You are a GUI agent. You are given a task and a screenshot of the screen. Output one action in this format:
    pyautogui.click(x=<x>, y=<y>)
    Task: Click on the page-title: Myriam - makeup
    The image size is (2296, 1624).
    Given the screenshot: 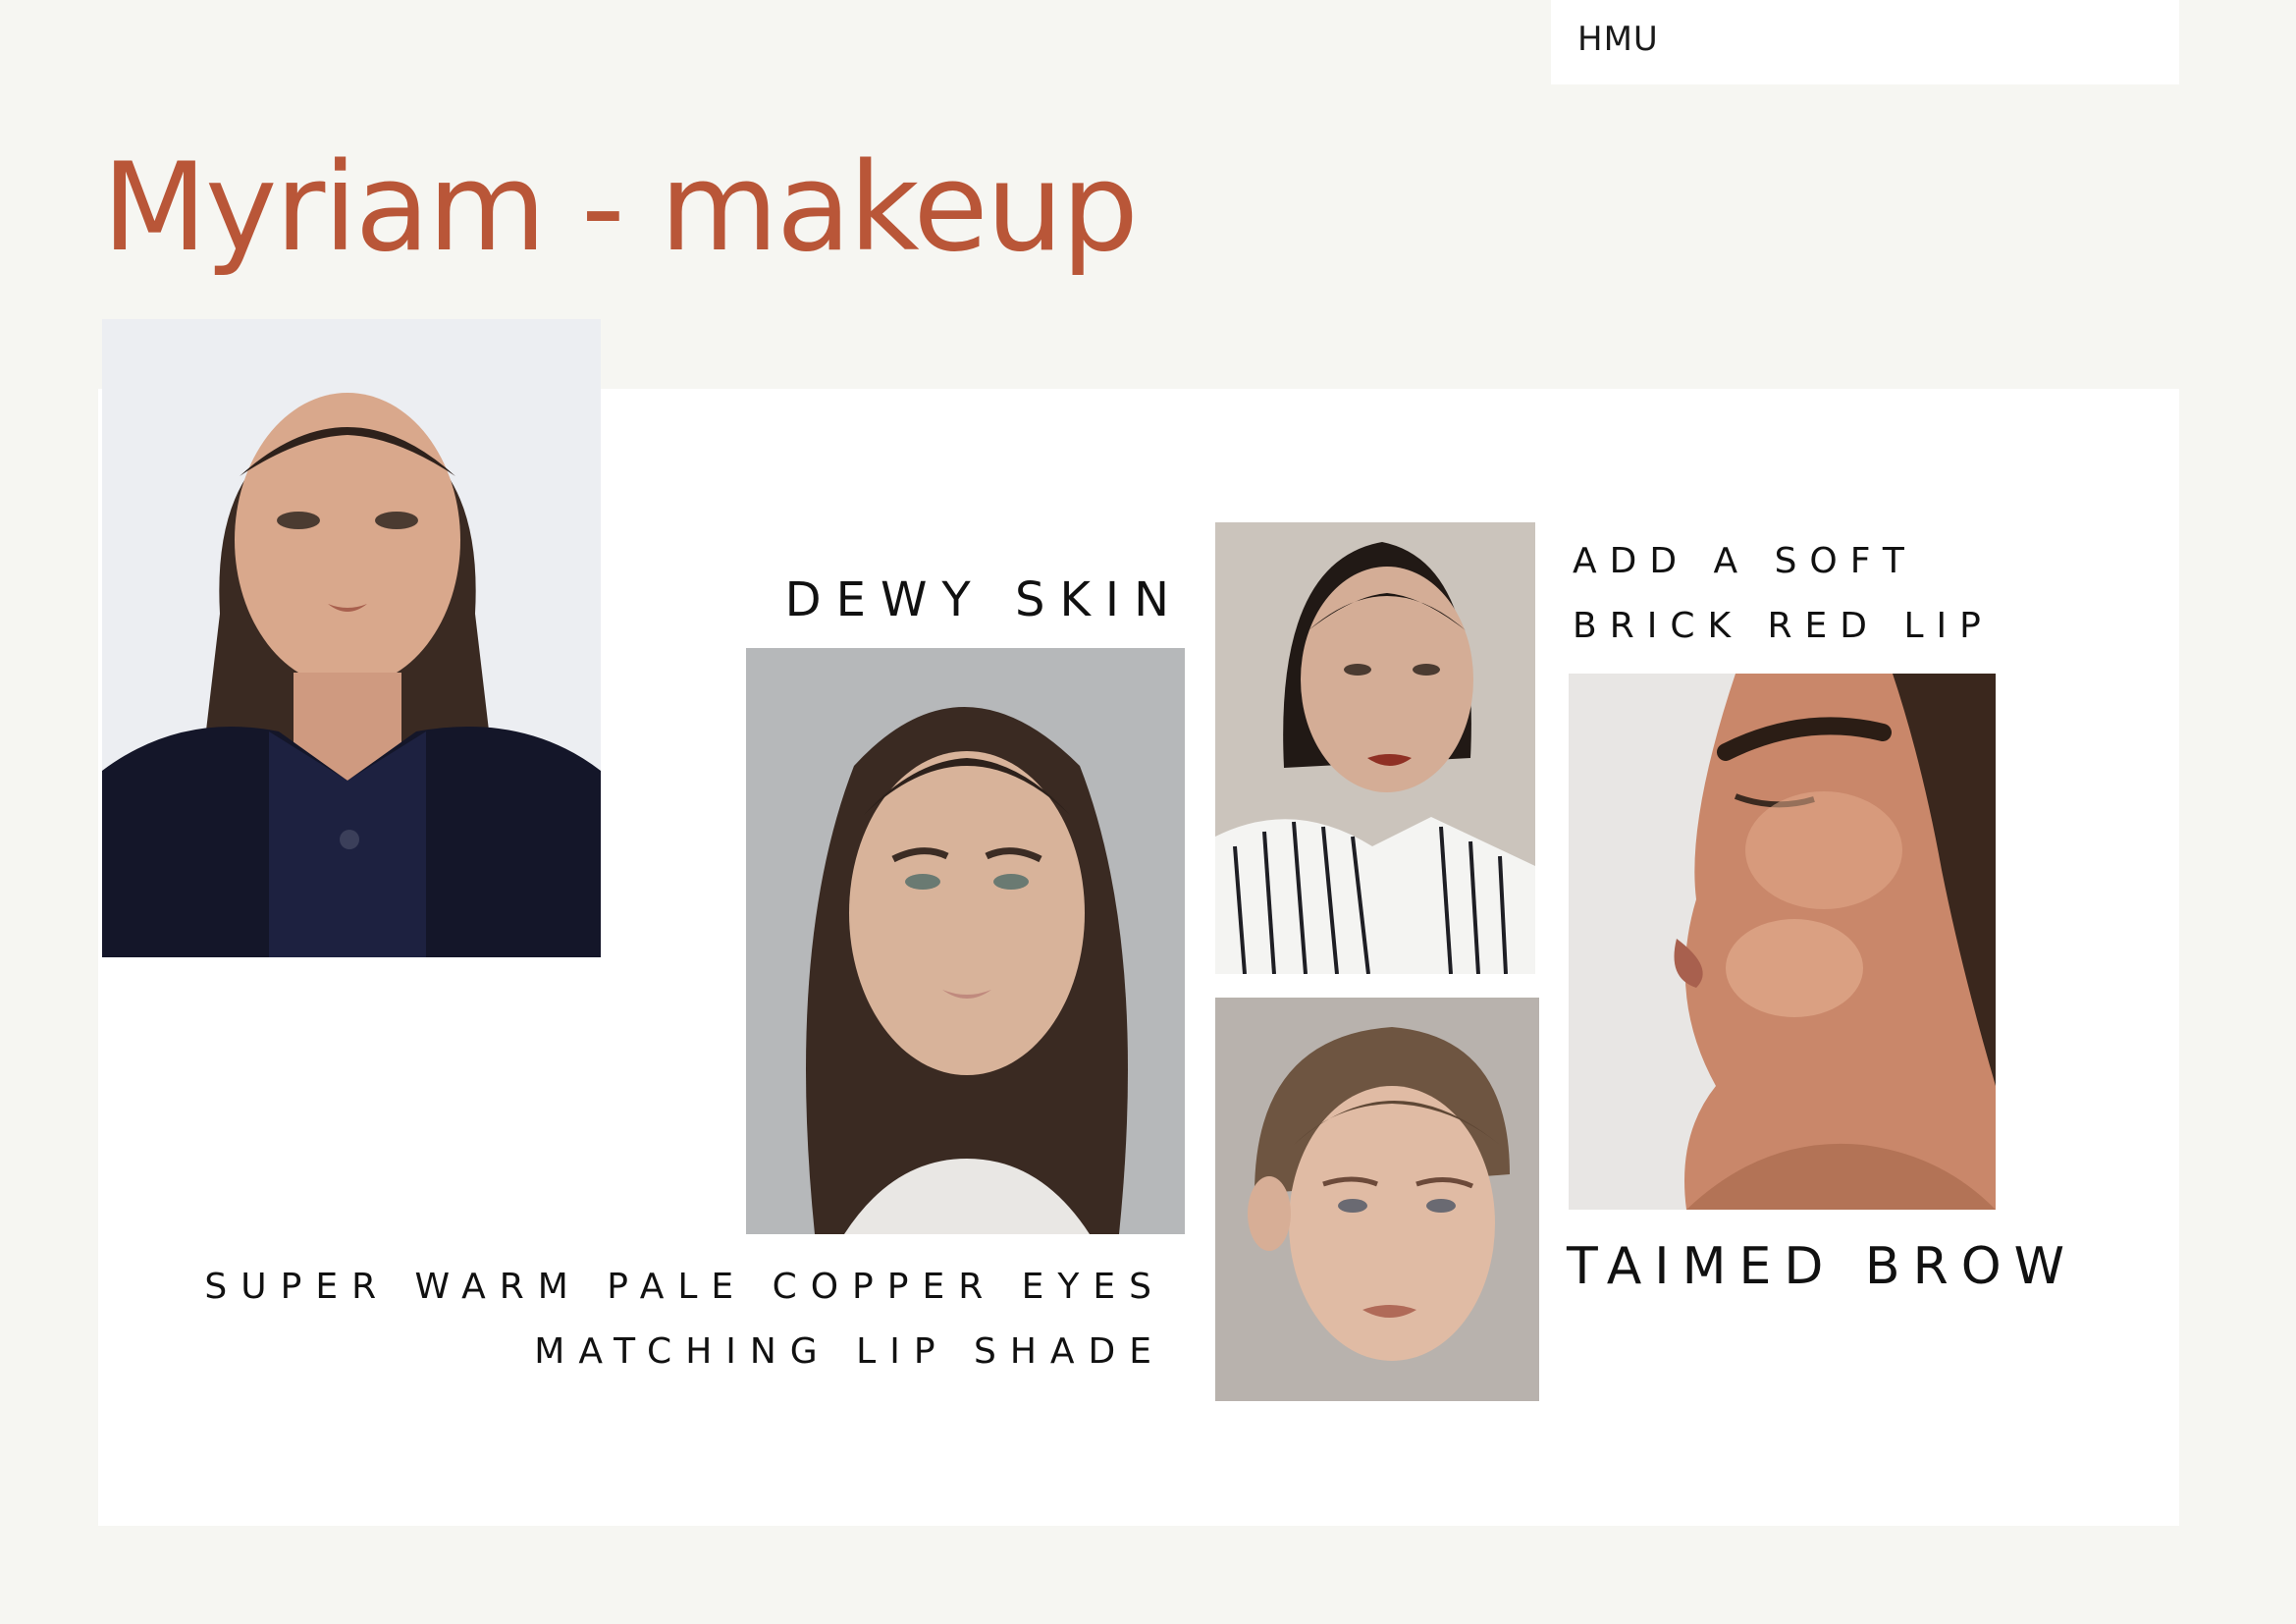 What is the action you would take?
    pyautogui.click(x=620, y=208)
    